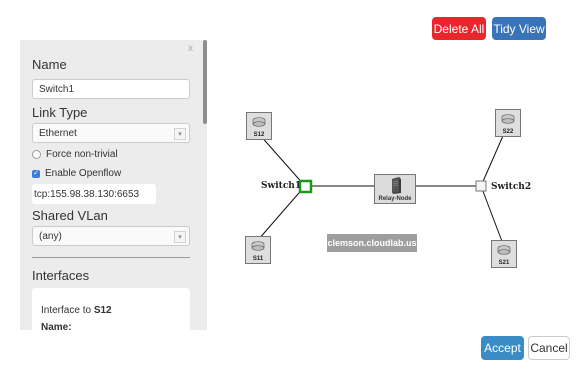 Image resolution: width=576 pixels, height=366 pixels. What do you see at coordinates (305, 186) in the screenshot?
I see `switch1-node` at bounding box center [305, 186].